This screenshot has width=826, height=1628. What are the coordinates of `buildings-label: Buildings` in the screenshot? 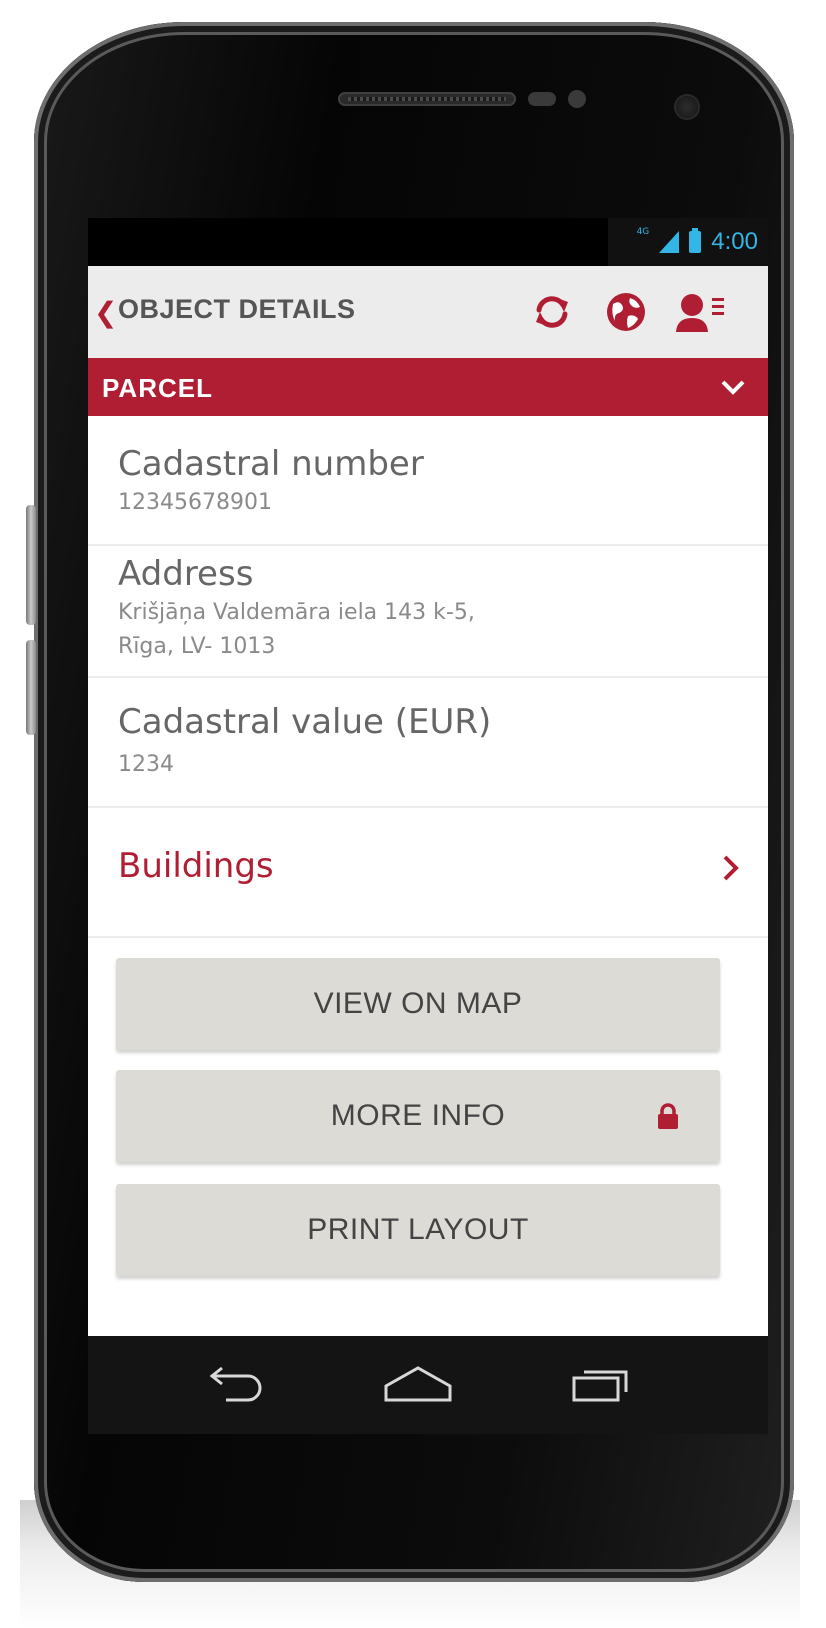 It's located at (196, 866).